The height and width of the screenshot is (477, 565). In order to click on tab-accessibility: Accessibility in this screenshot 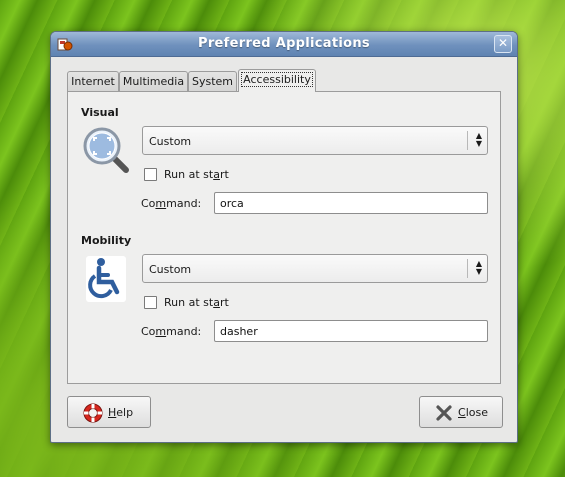, I will do `click(277, 80)`.